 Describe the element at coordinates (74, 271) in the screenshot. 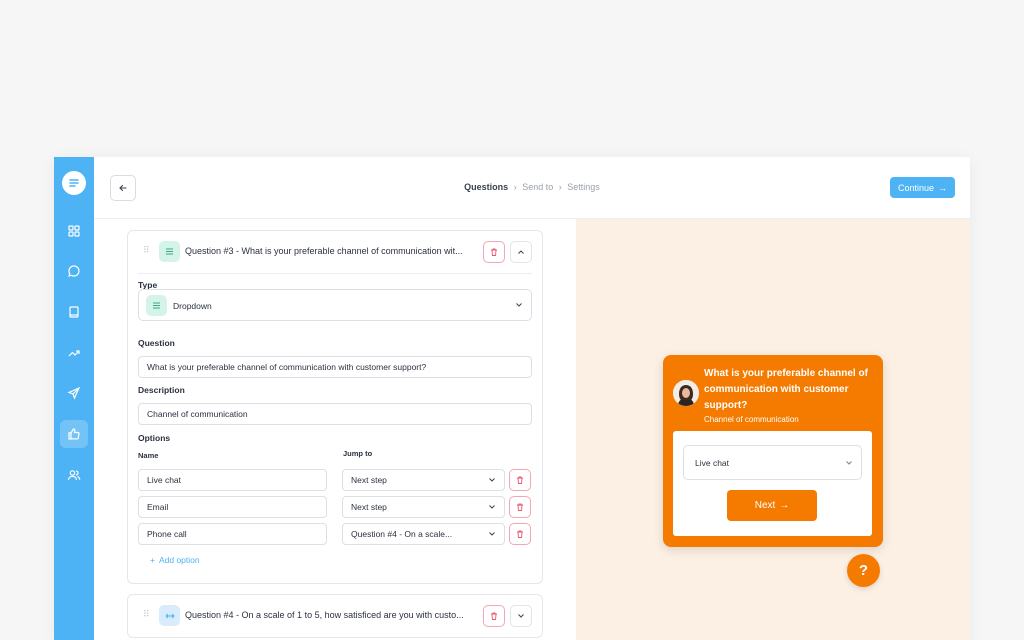

I see `chat-icon` at that location.